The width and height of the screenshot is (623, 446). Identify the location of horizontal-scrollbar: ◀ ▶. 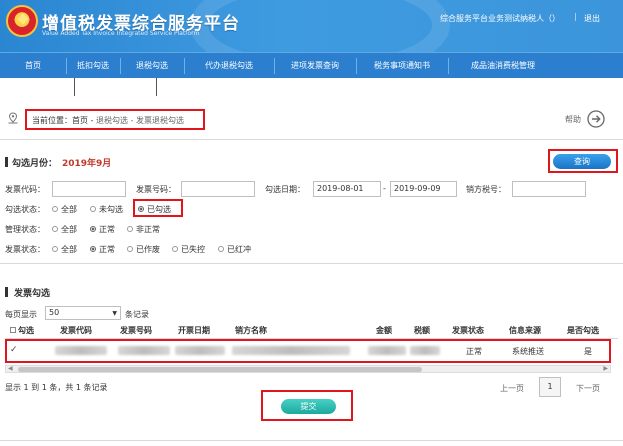
(308, 369).